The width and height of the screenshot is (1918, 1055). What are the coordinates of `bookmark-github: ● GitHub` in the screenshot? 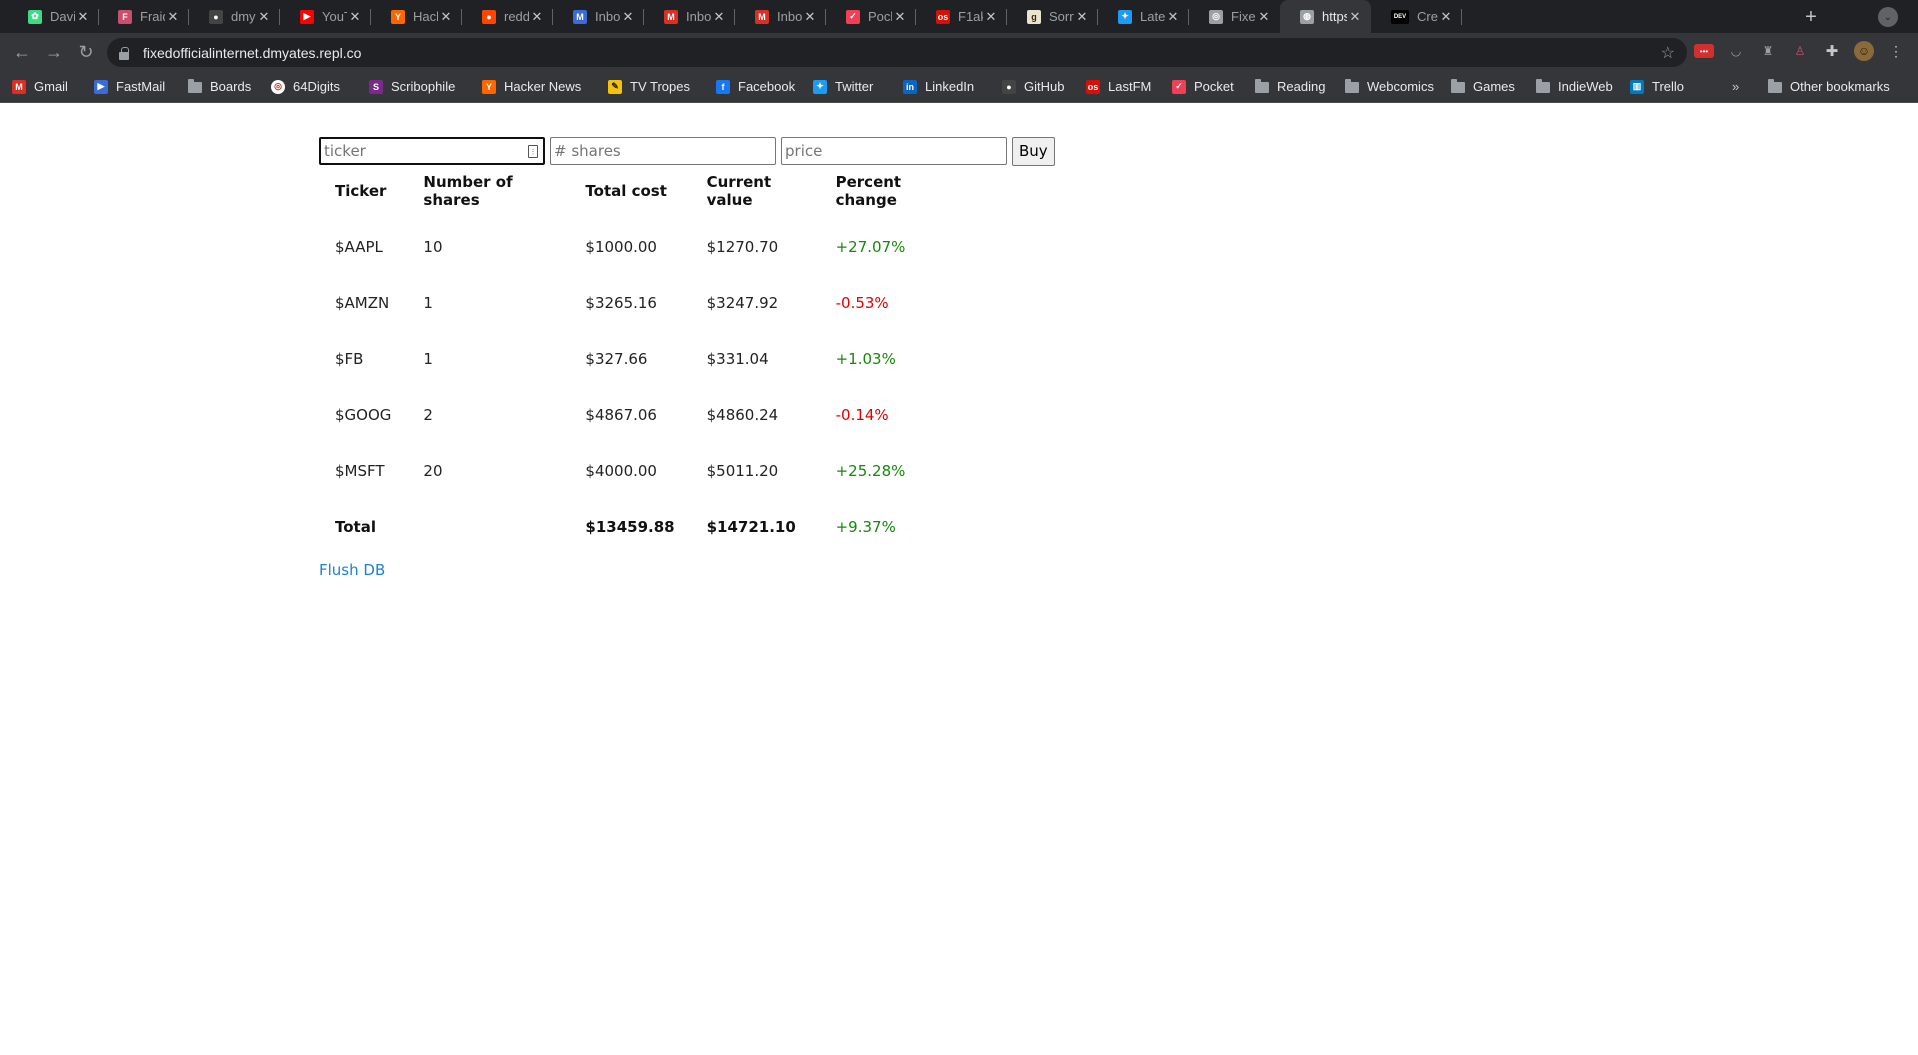 It's located at (1033, 86).